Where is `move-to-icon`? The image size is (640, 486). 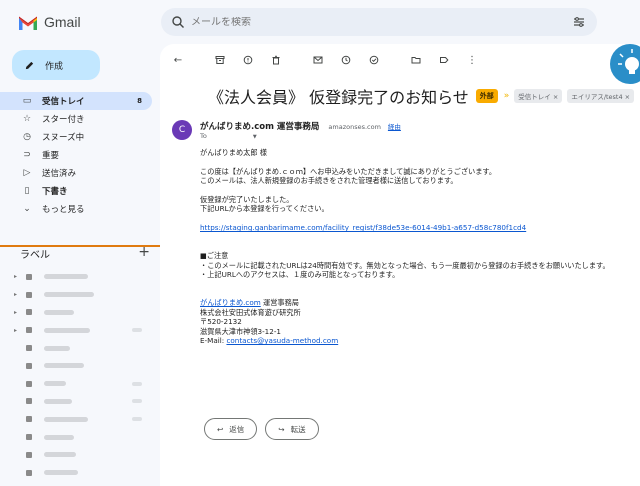 move-to-icon is located at coordinates (416, 60).